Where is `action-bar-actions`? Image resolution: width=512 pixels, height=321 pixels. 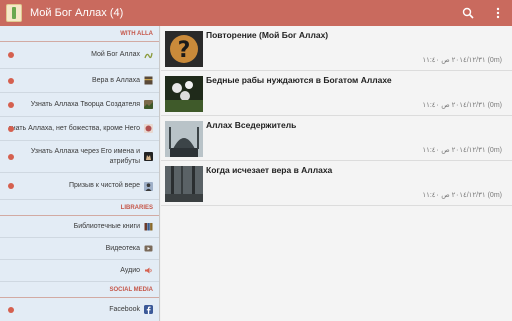
action-bar-actions is located at coordinates (483, 13).